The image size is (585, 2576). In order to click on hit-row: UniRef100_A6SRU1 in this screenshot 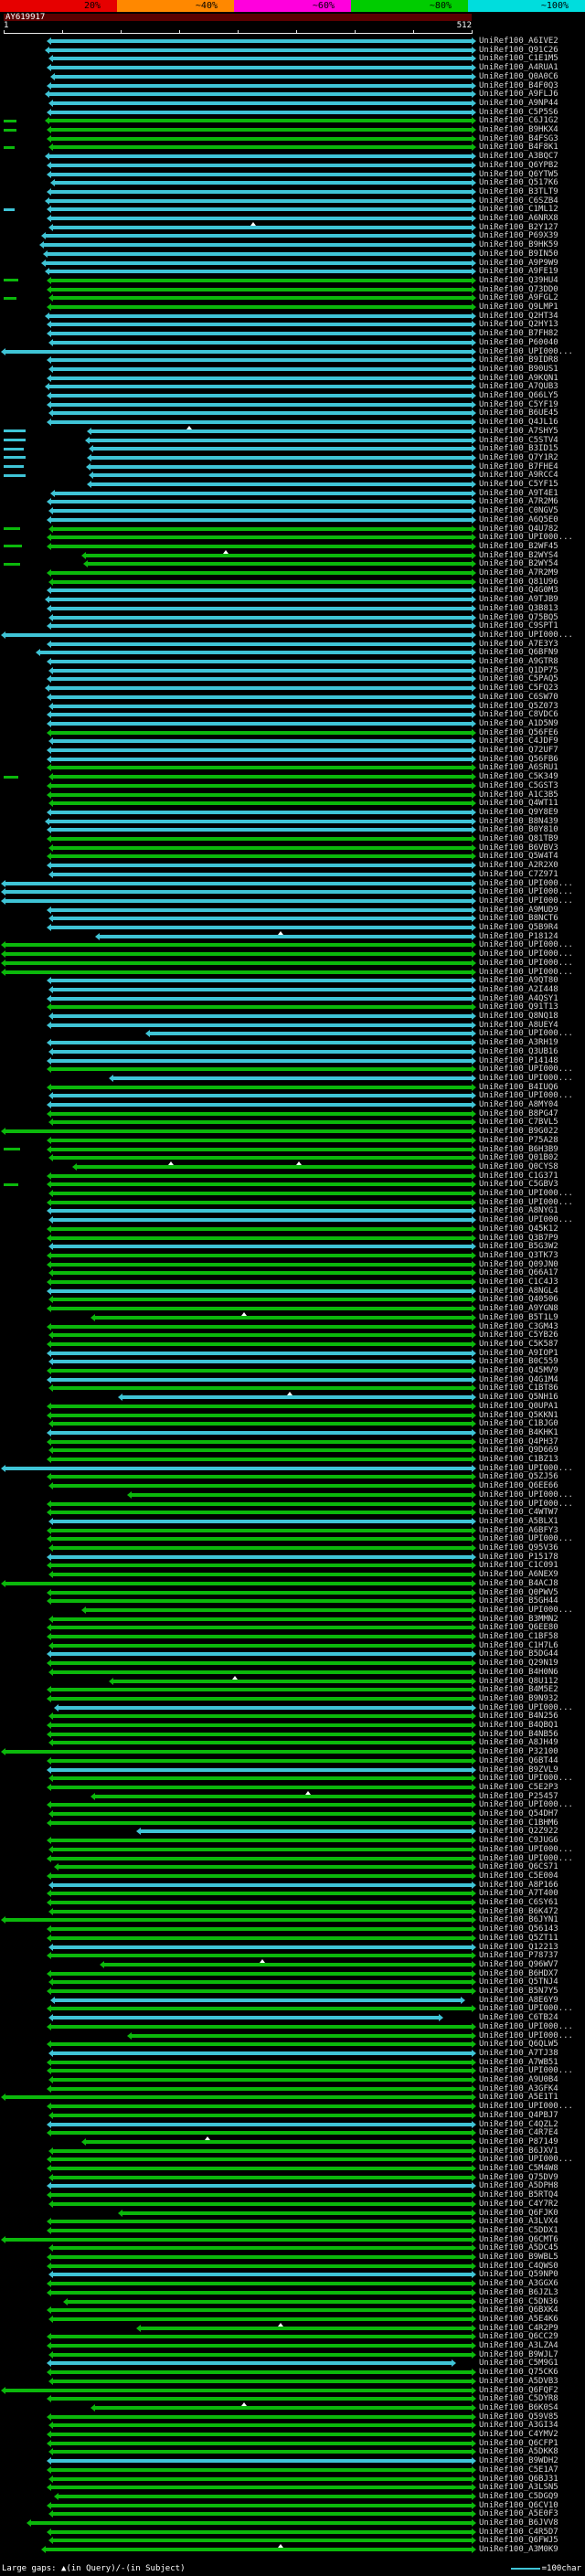, I will do `click(293, 767)`.